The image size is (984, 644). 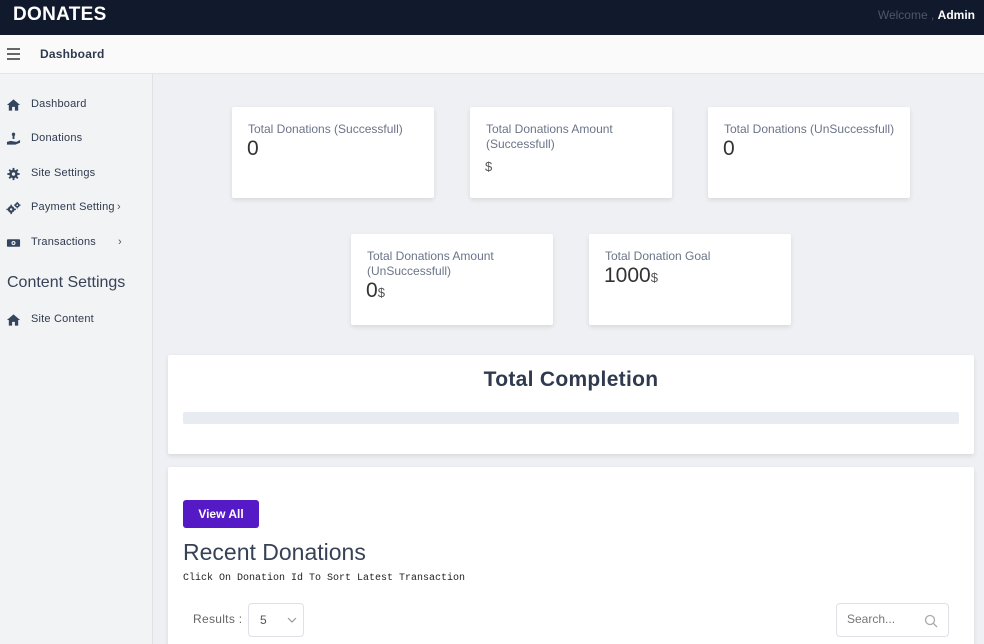 I want to click on results-per-page-select: 5, so click(x=276, y=620).